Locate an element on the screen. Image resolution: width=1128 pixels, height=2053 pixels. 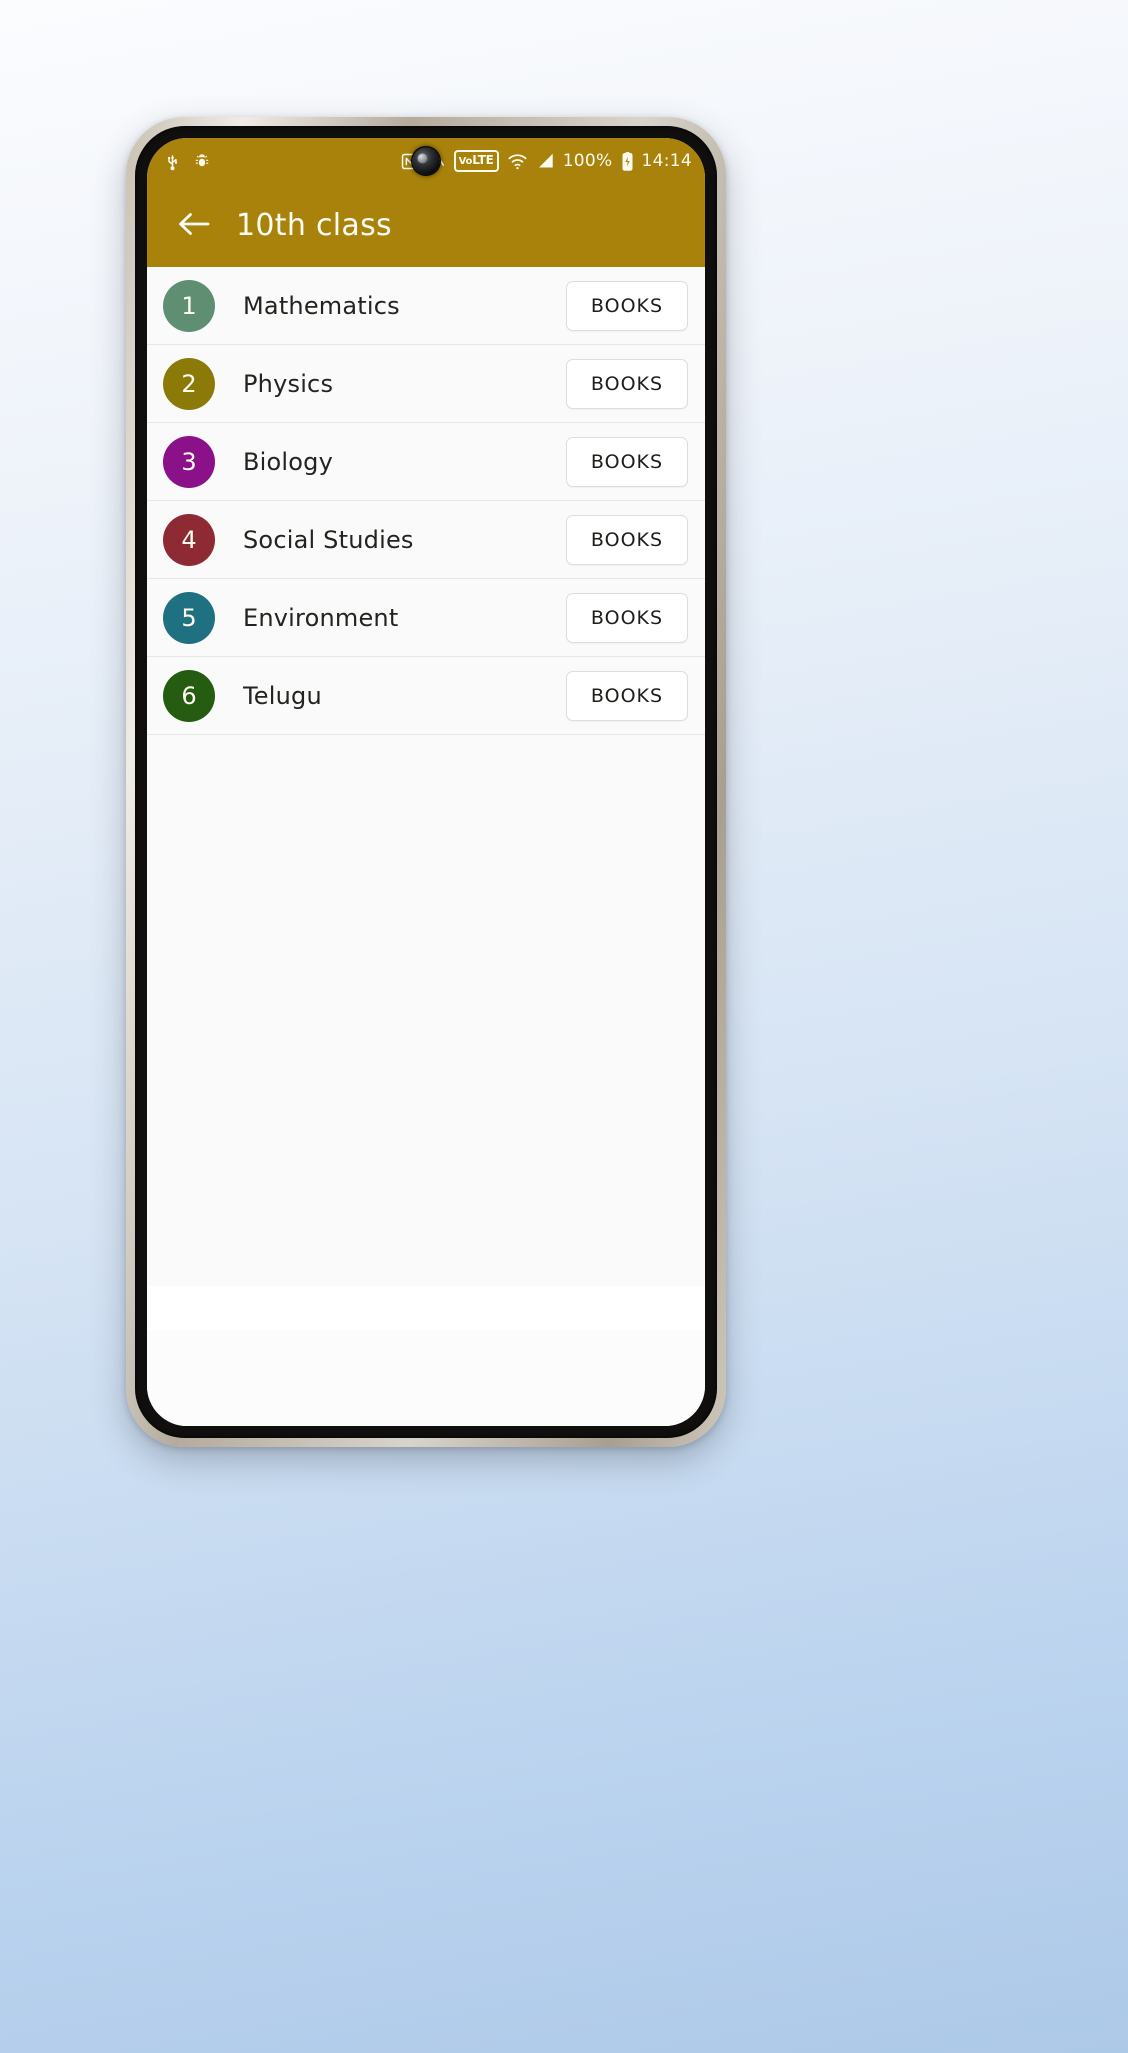
list-item: 4 Social Studies BOOKS is located at coordinates (426, 540).